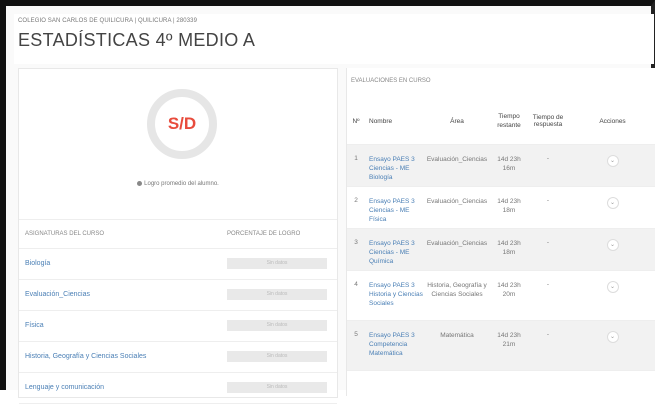  What do you see at coordinates (509, 345) in the screenshot?
I see `eval-time-left: 14d 23h 21m` at bounding box center [509, 345].